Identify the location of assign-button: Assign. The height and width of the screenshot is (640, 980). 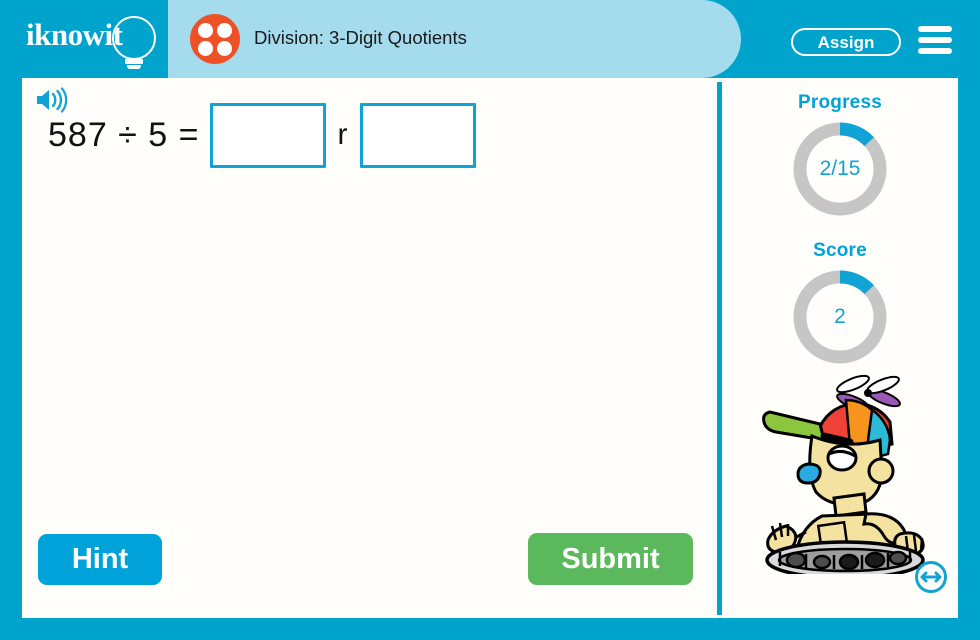
(846, 42).